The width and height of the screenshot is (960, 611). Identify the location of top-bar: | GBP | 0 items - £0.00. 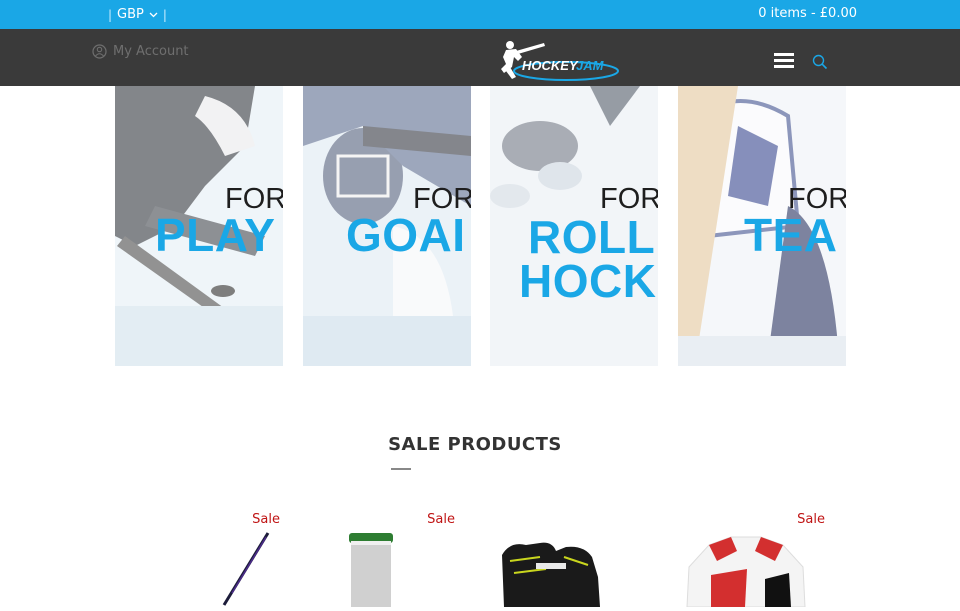
(480, 14).